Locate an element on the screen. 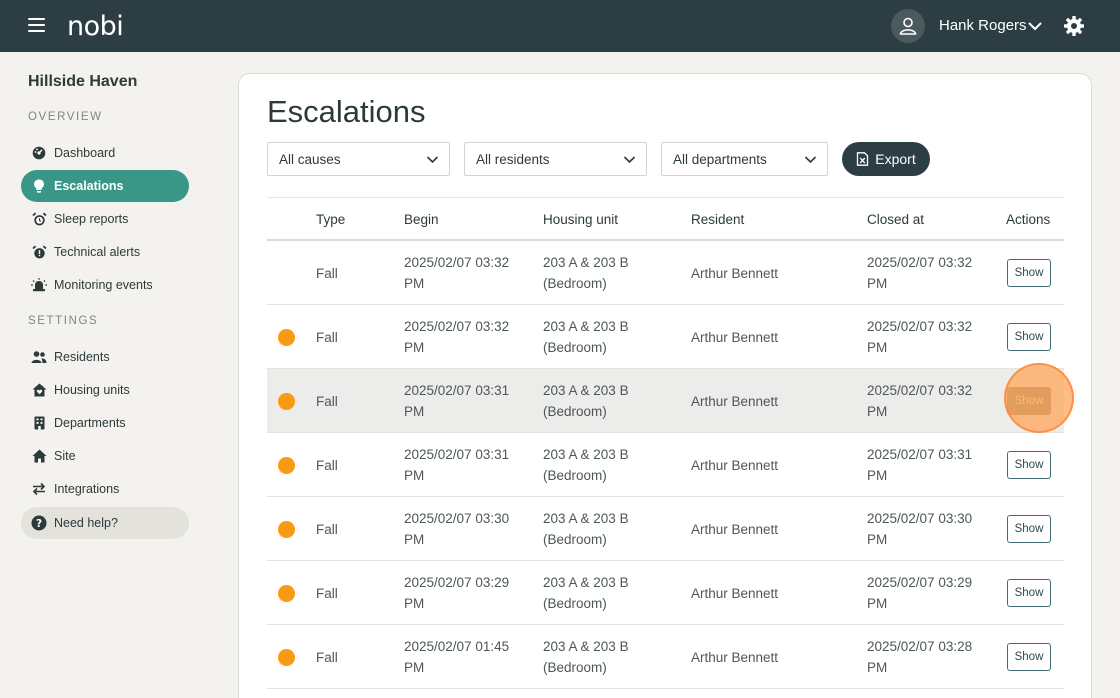 The image size is (1120, 698). residents-filter-select: All residents is located at coordinates (555, 159).